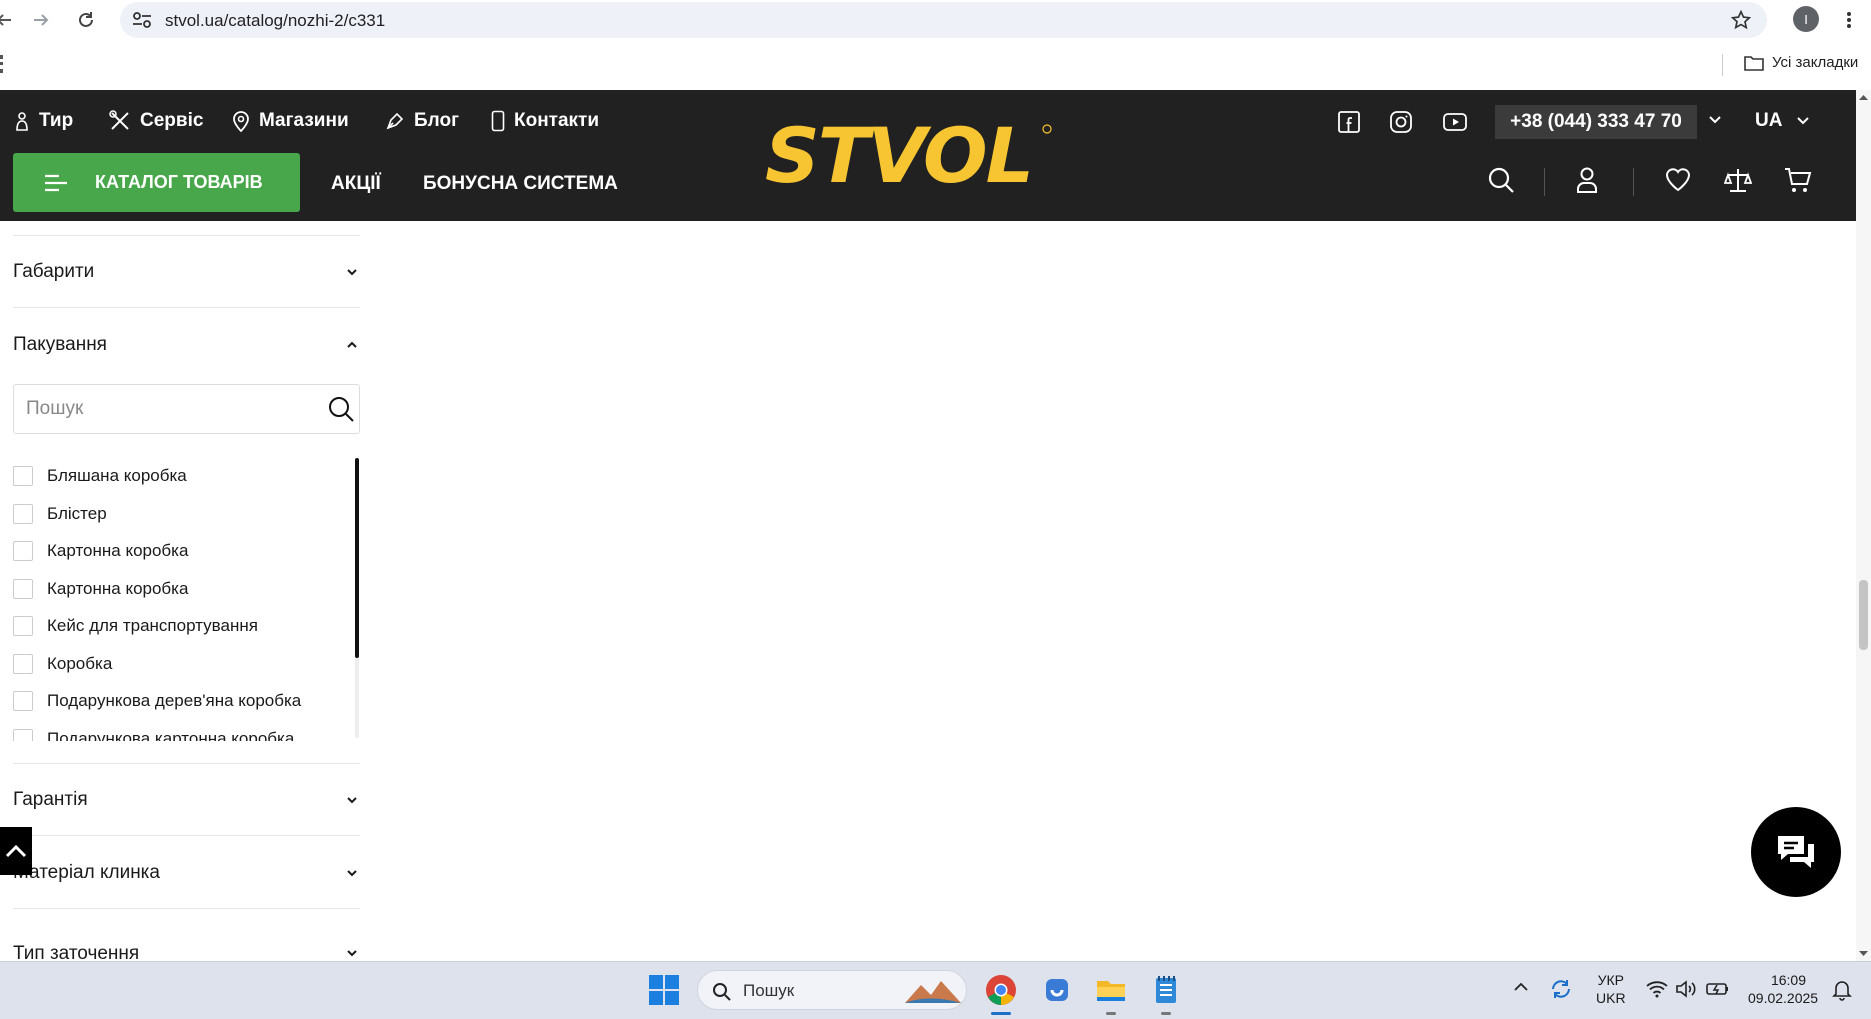 The width and height of the screenshot is (1871, 1019). I want to click on svg-text: STVOL, so click(898, 158).